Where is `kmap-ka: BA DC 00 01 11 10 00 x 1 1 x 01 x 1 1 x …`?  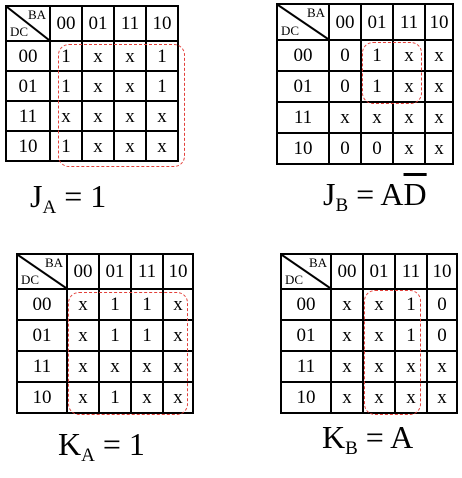
kmap-ka: BA DC 00 01 11 10 00 x 1 1 x 01 x 1 1 x … is located at coordinates (105, 333).